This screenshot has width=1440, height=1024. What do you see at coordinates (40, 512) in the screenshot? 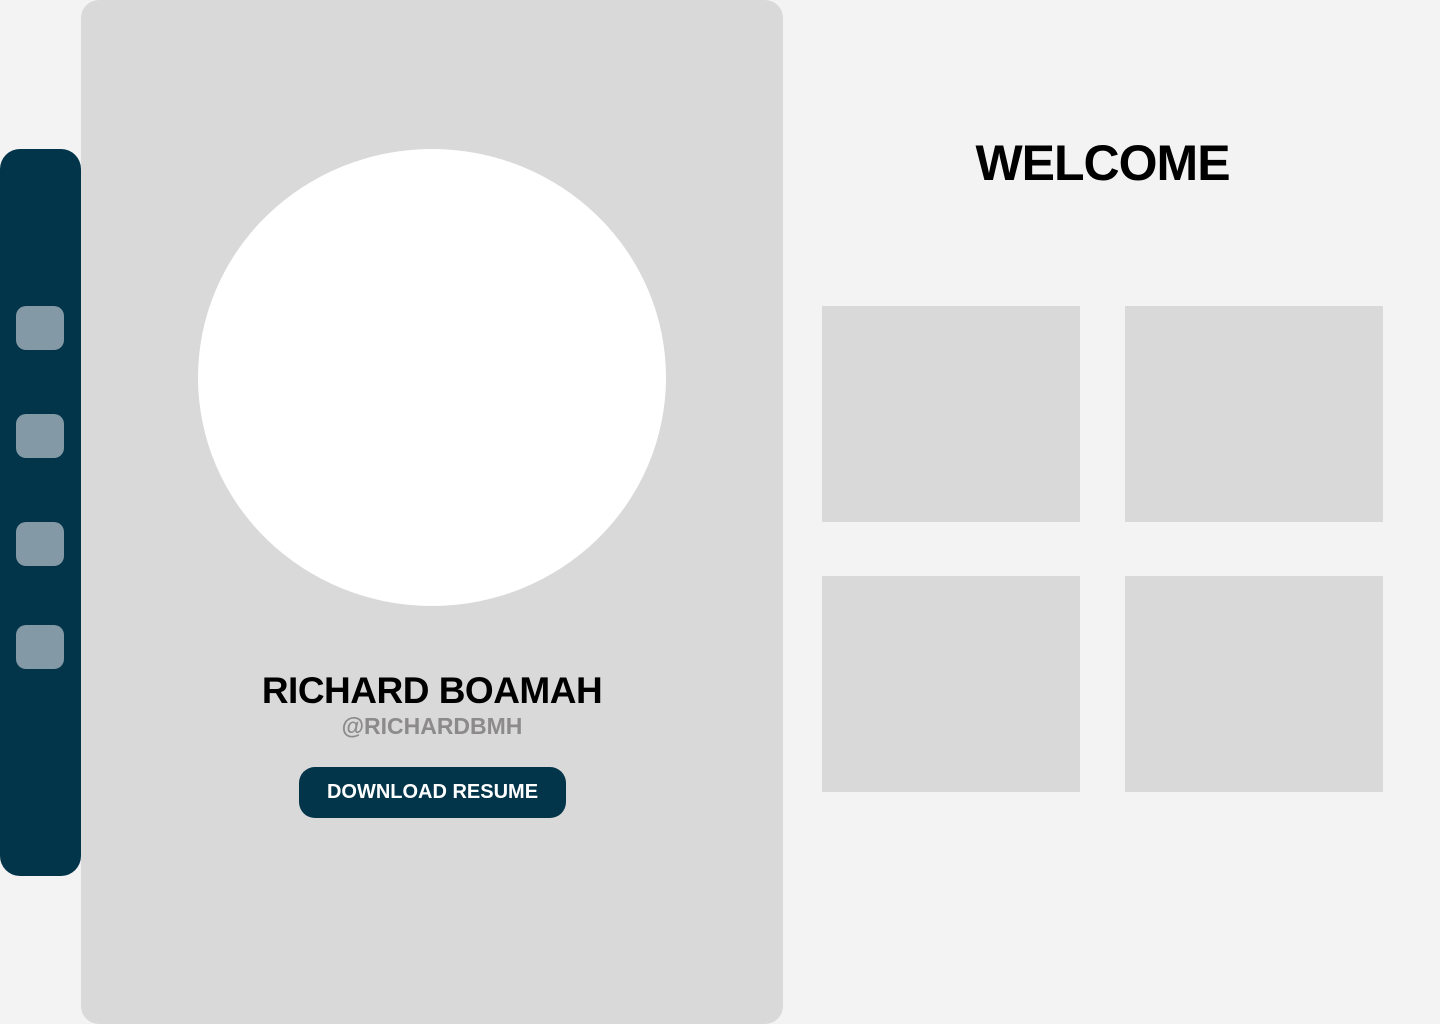
I see `sidebar` at bounding box center [40, 512].